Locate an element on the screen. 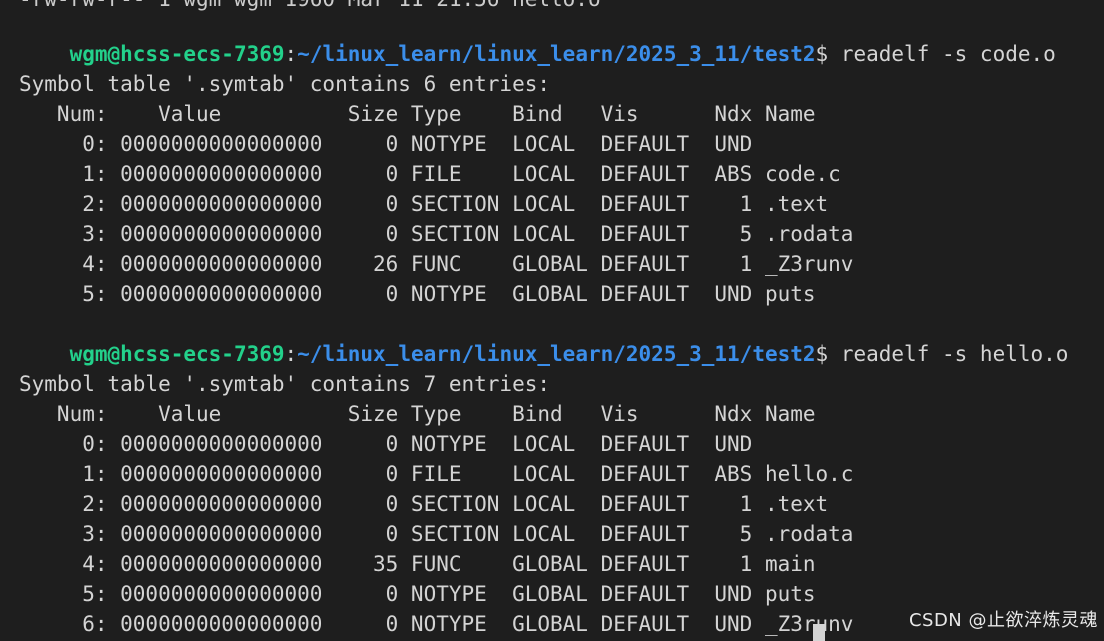  csdn-watermark: CSDN @止欲淬炼灵魂 is located at coordinates (1003, 620).